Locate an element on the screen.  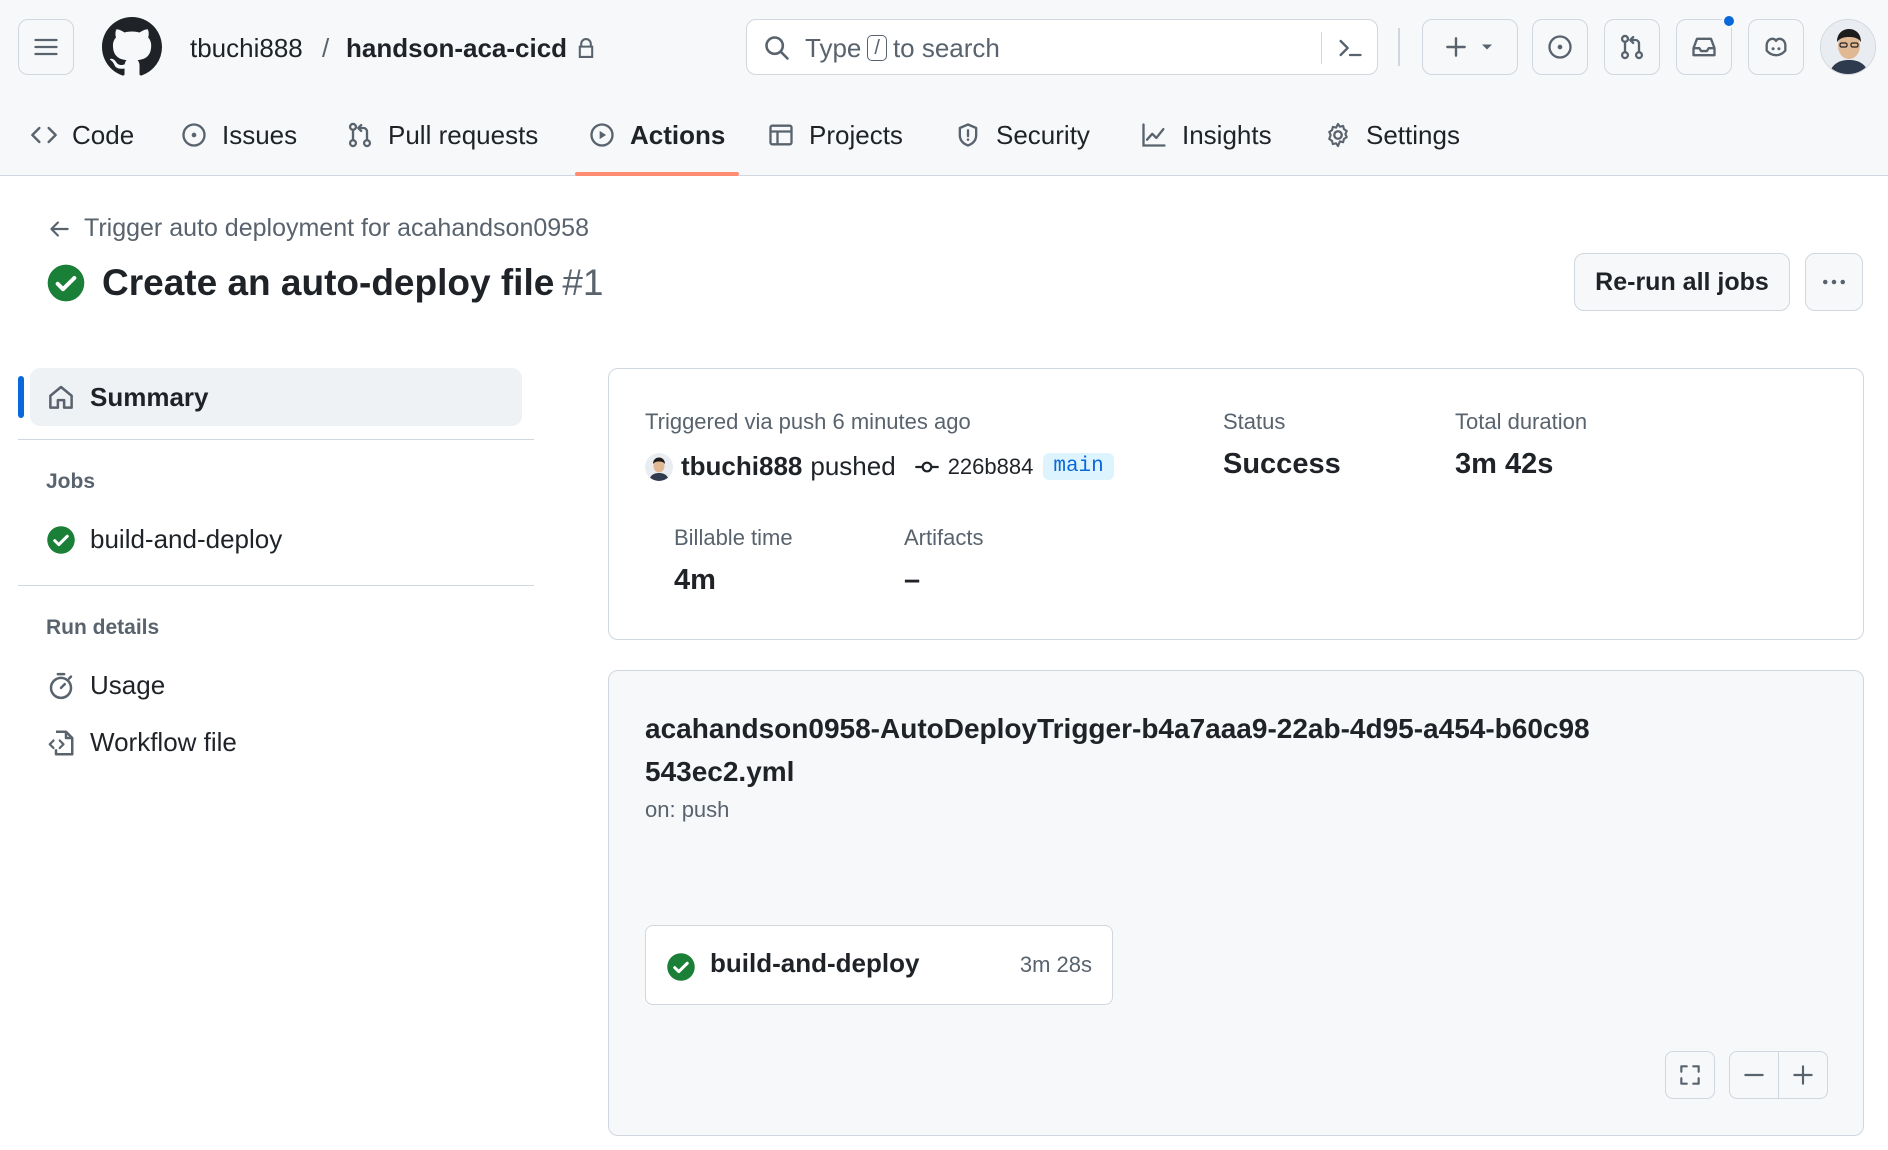
tab-code: Code is located at coordinates (82, 135).